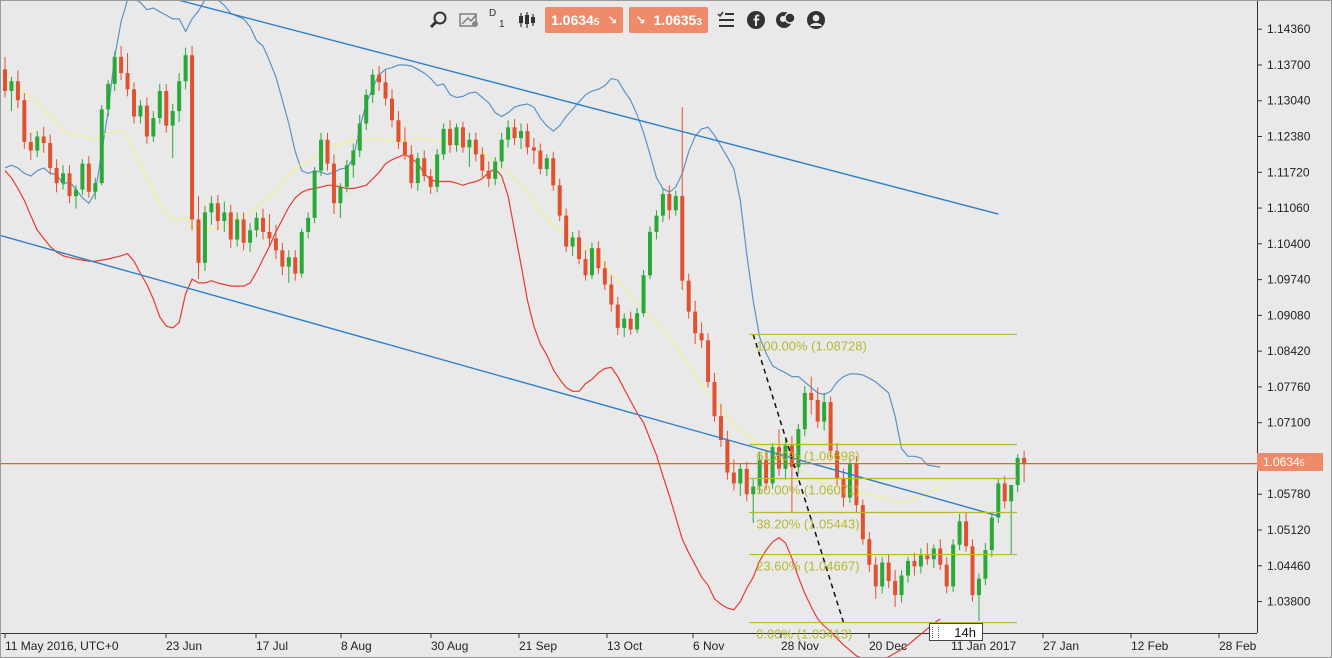 The width and height of the screenshot is (1332, 658). Describe the element at coordinates (527, 20) in the screenshot. I see `candlestick-icon` at that location.